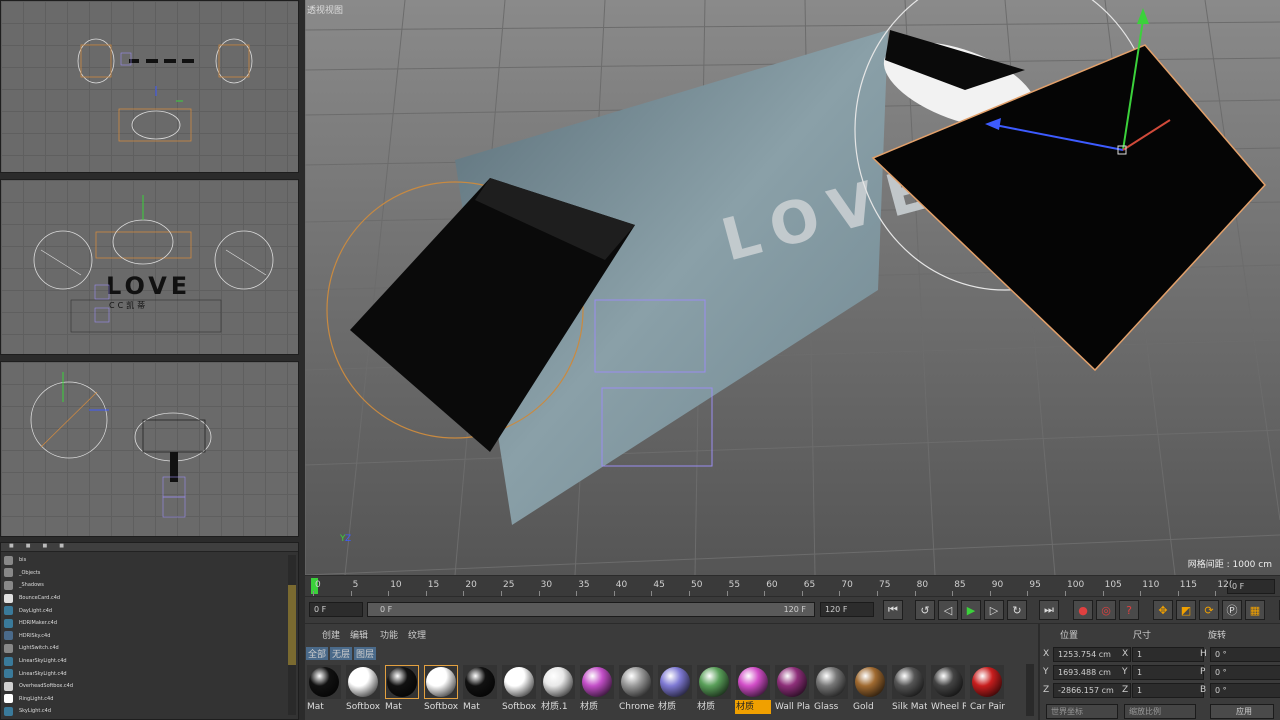 The image size is (1280, 720). Describe the element at coordinates (847, 609) in the screenshot. I see `end-frame-field: 120 F` at that location.